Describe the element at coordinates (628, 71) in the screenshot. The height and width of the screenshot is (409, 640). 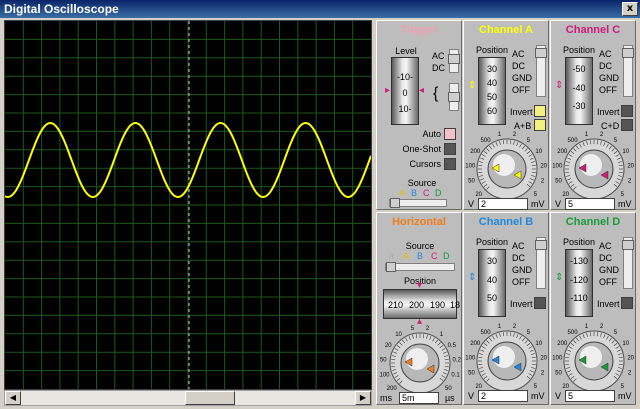
I see `channel-c-coupling-slider` at that location.